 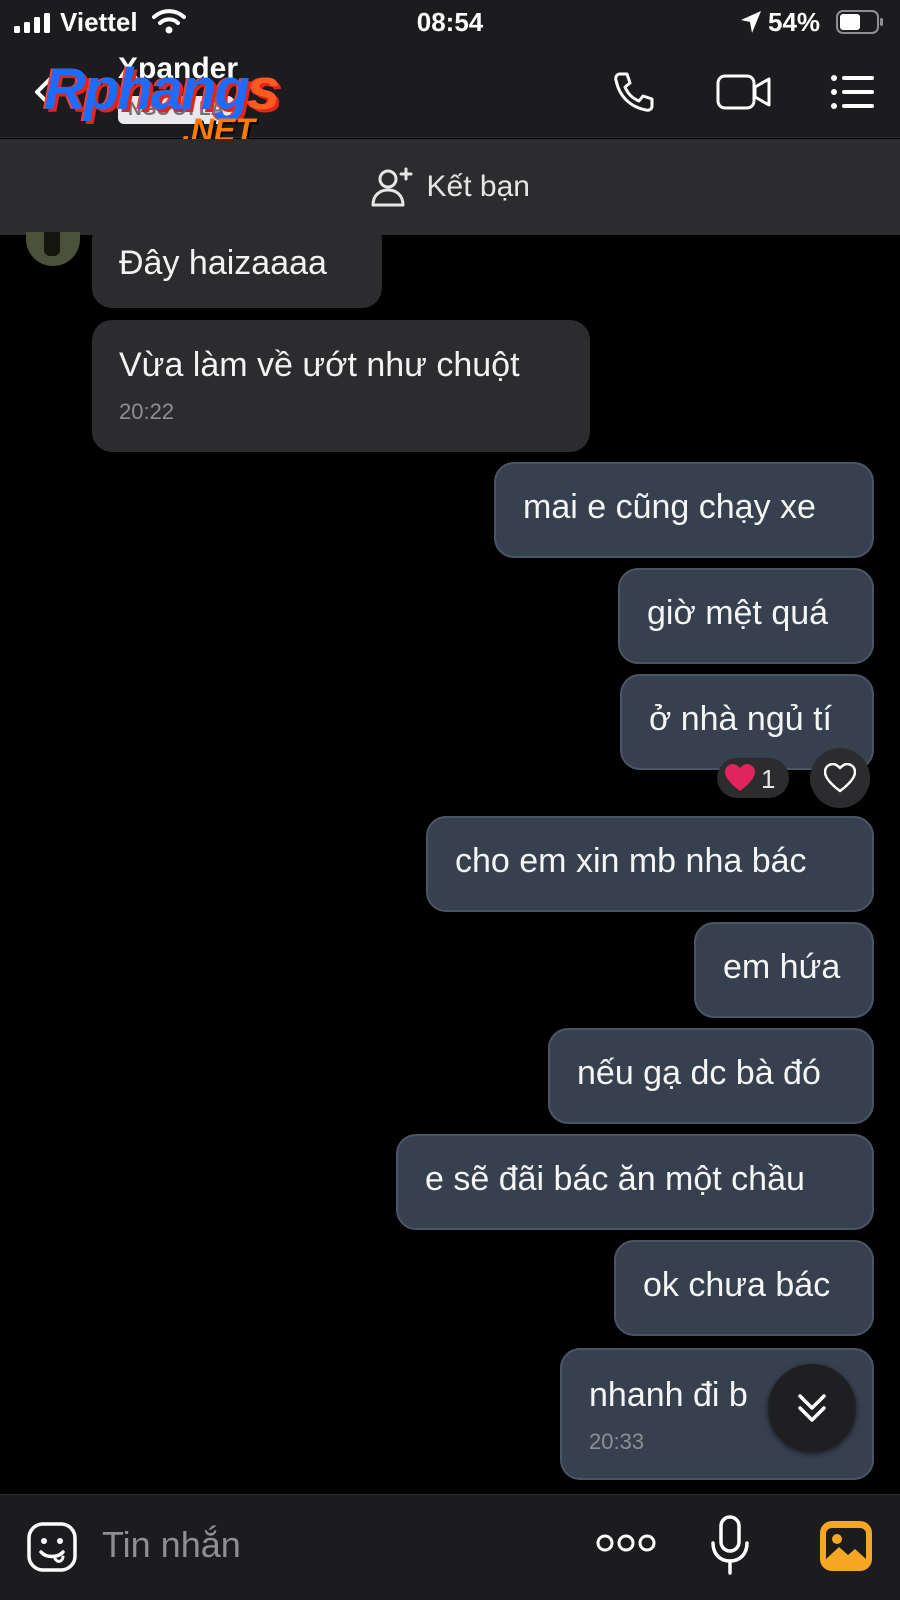 I want to click on reaction-count: 1, so click(x=768, y=779).